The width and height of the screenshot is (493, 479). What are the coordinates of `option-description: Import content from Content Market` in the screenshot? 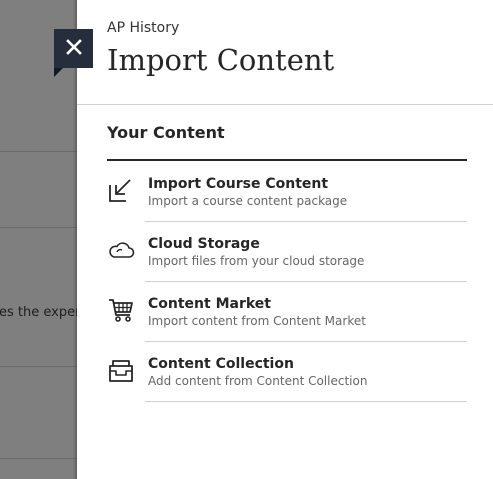 It's located at (257, 321).